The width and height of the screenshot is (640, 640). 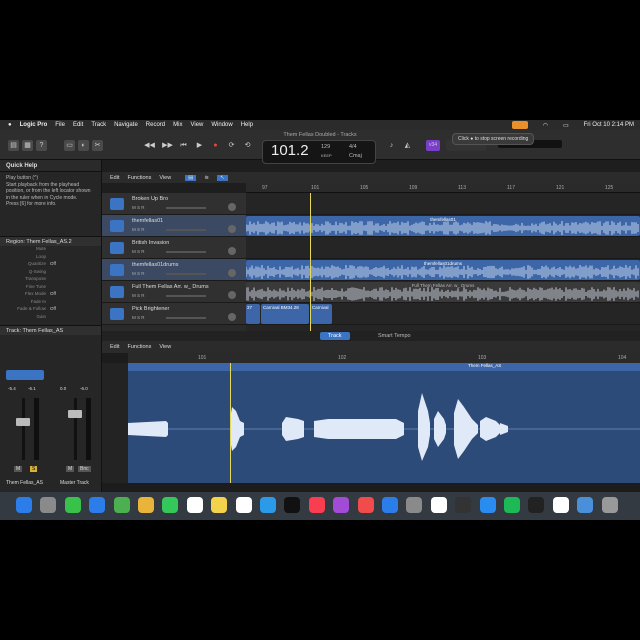 What do you see at coordinates (146, 505) in the screenshot?
I see `dock-app-icon-photos` at bounding box center [146, 505].